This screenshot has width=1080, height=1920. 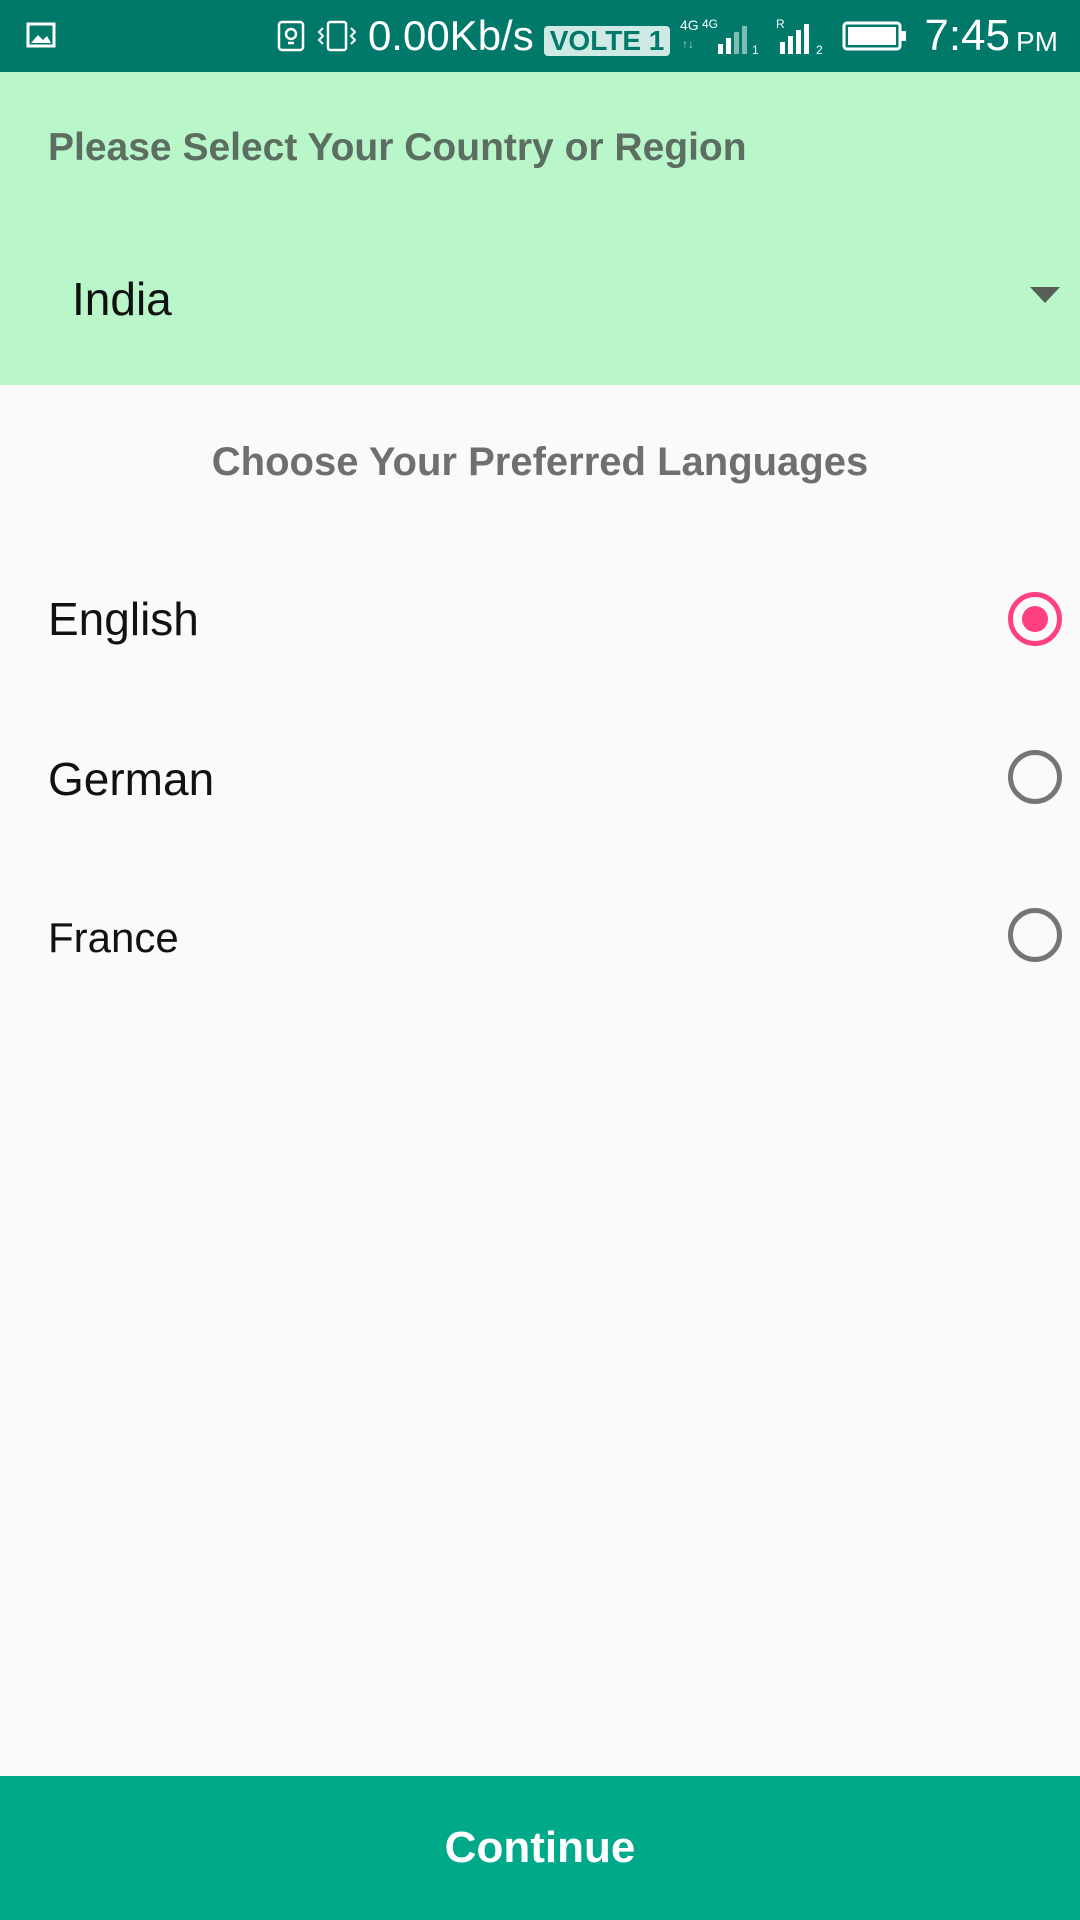 What do you see at coordinates (799, 36) in the screenshot?
I see `signal-sim2-icon: R 2` at bounding box center [799, 36].